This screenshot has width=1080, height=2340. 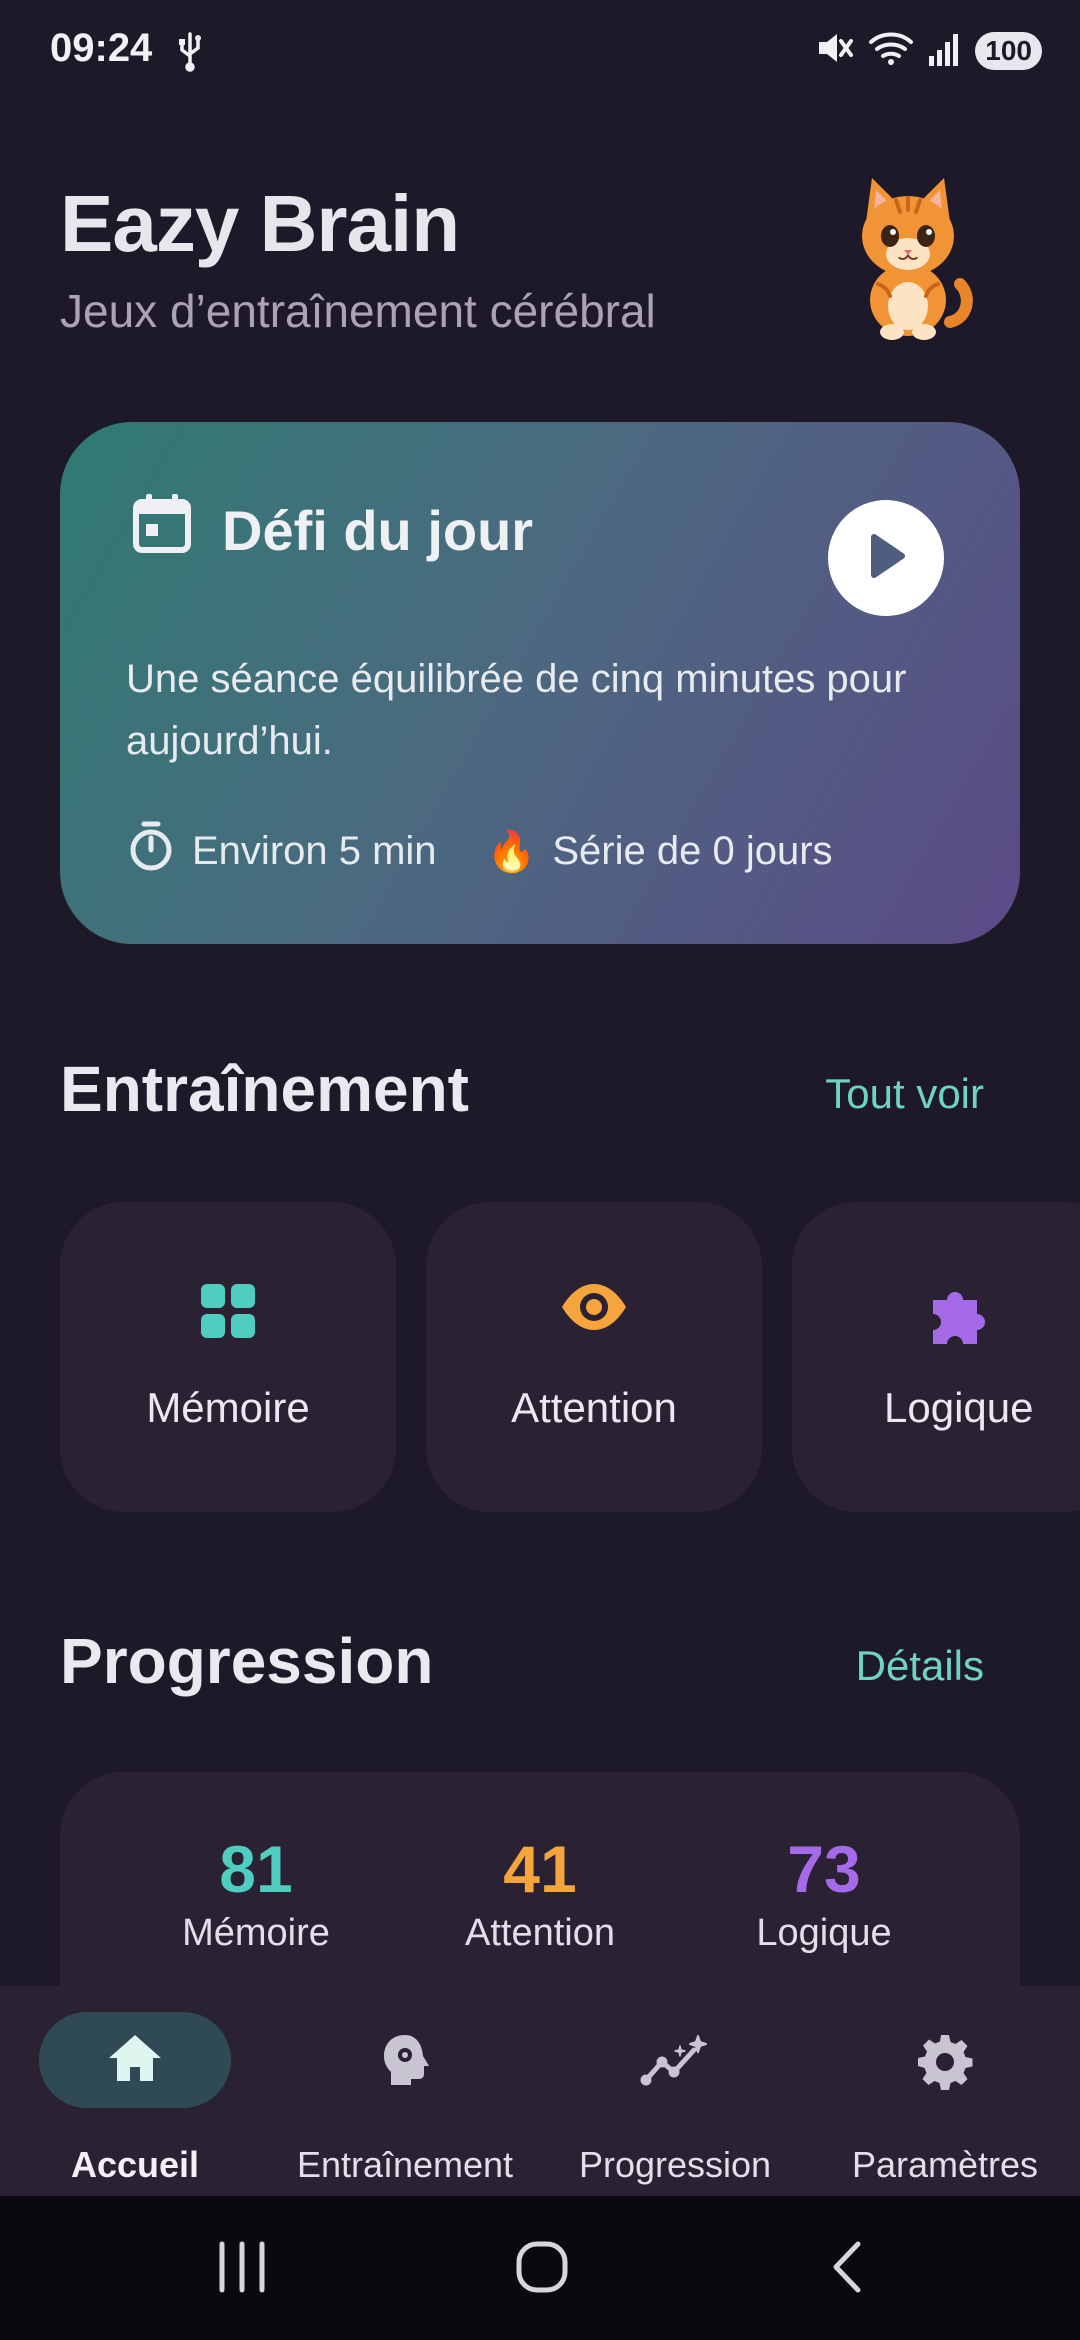 What do you see at coordinates (1008, 50) in the screenshot?
I see `battery-indicator: 100` at bounding box center [1008, 50].